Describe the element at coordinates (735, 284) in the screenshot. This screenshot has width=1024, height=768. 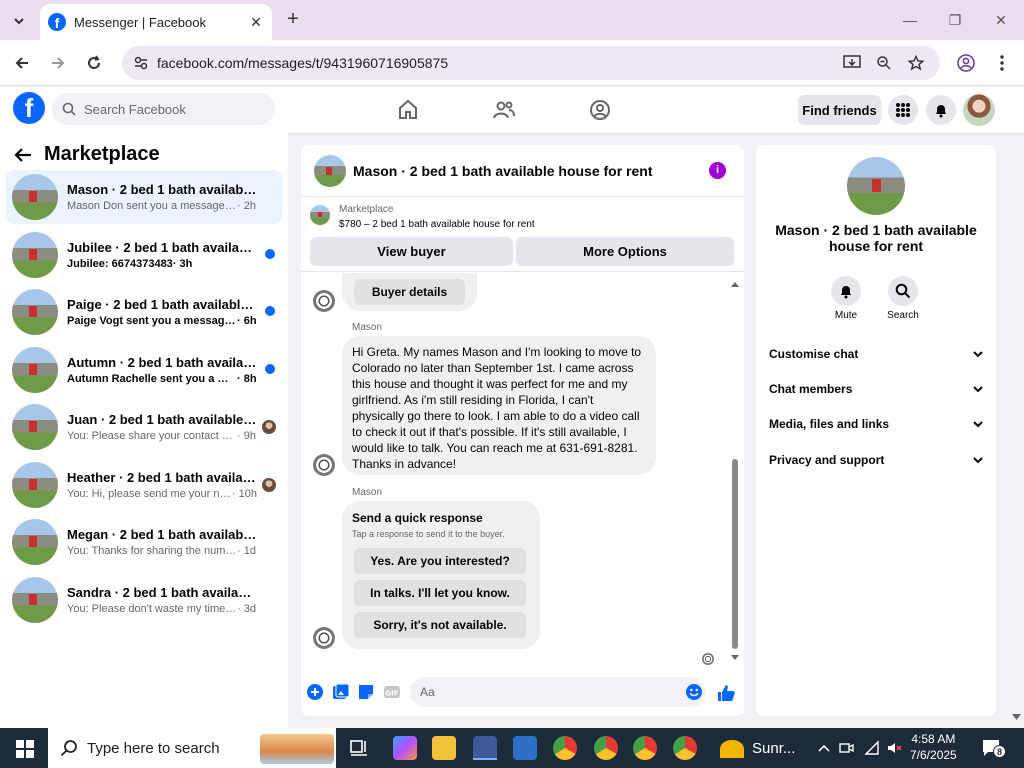
I see `scroll-up-icon` at that location.